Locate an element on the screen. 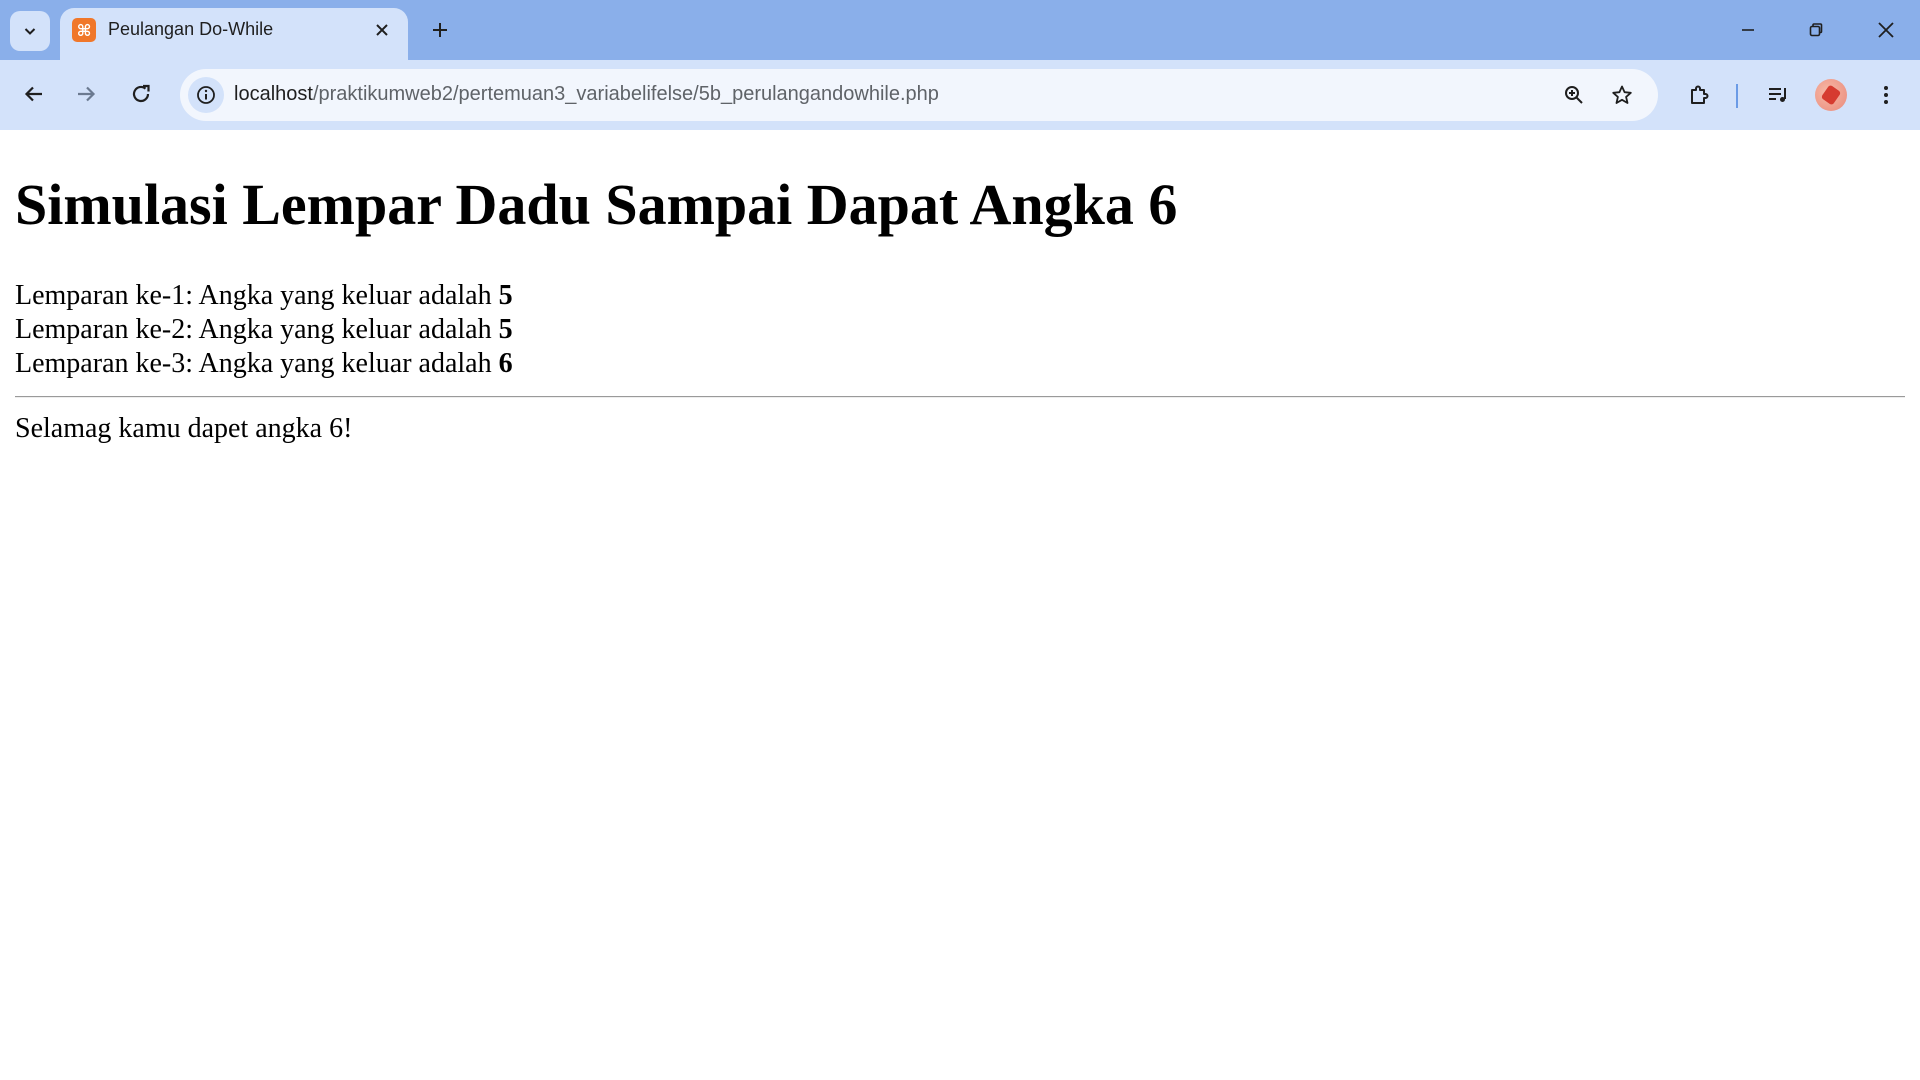 The image size is (1920, 1080). reload-button is located at coordinates (141, 94).